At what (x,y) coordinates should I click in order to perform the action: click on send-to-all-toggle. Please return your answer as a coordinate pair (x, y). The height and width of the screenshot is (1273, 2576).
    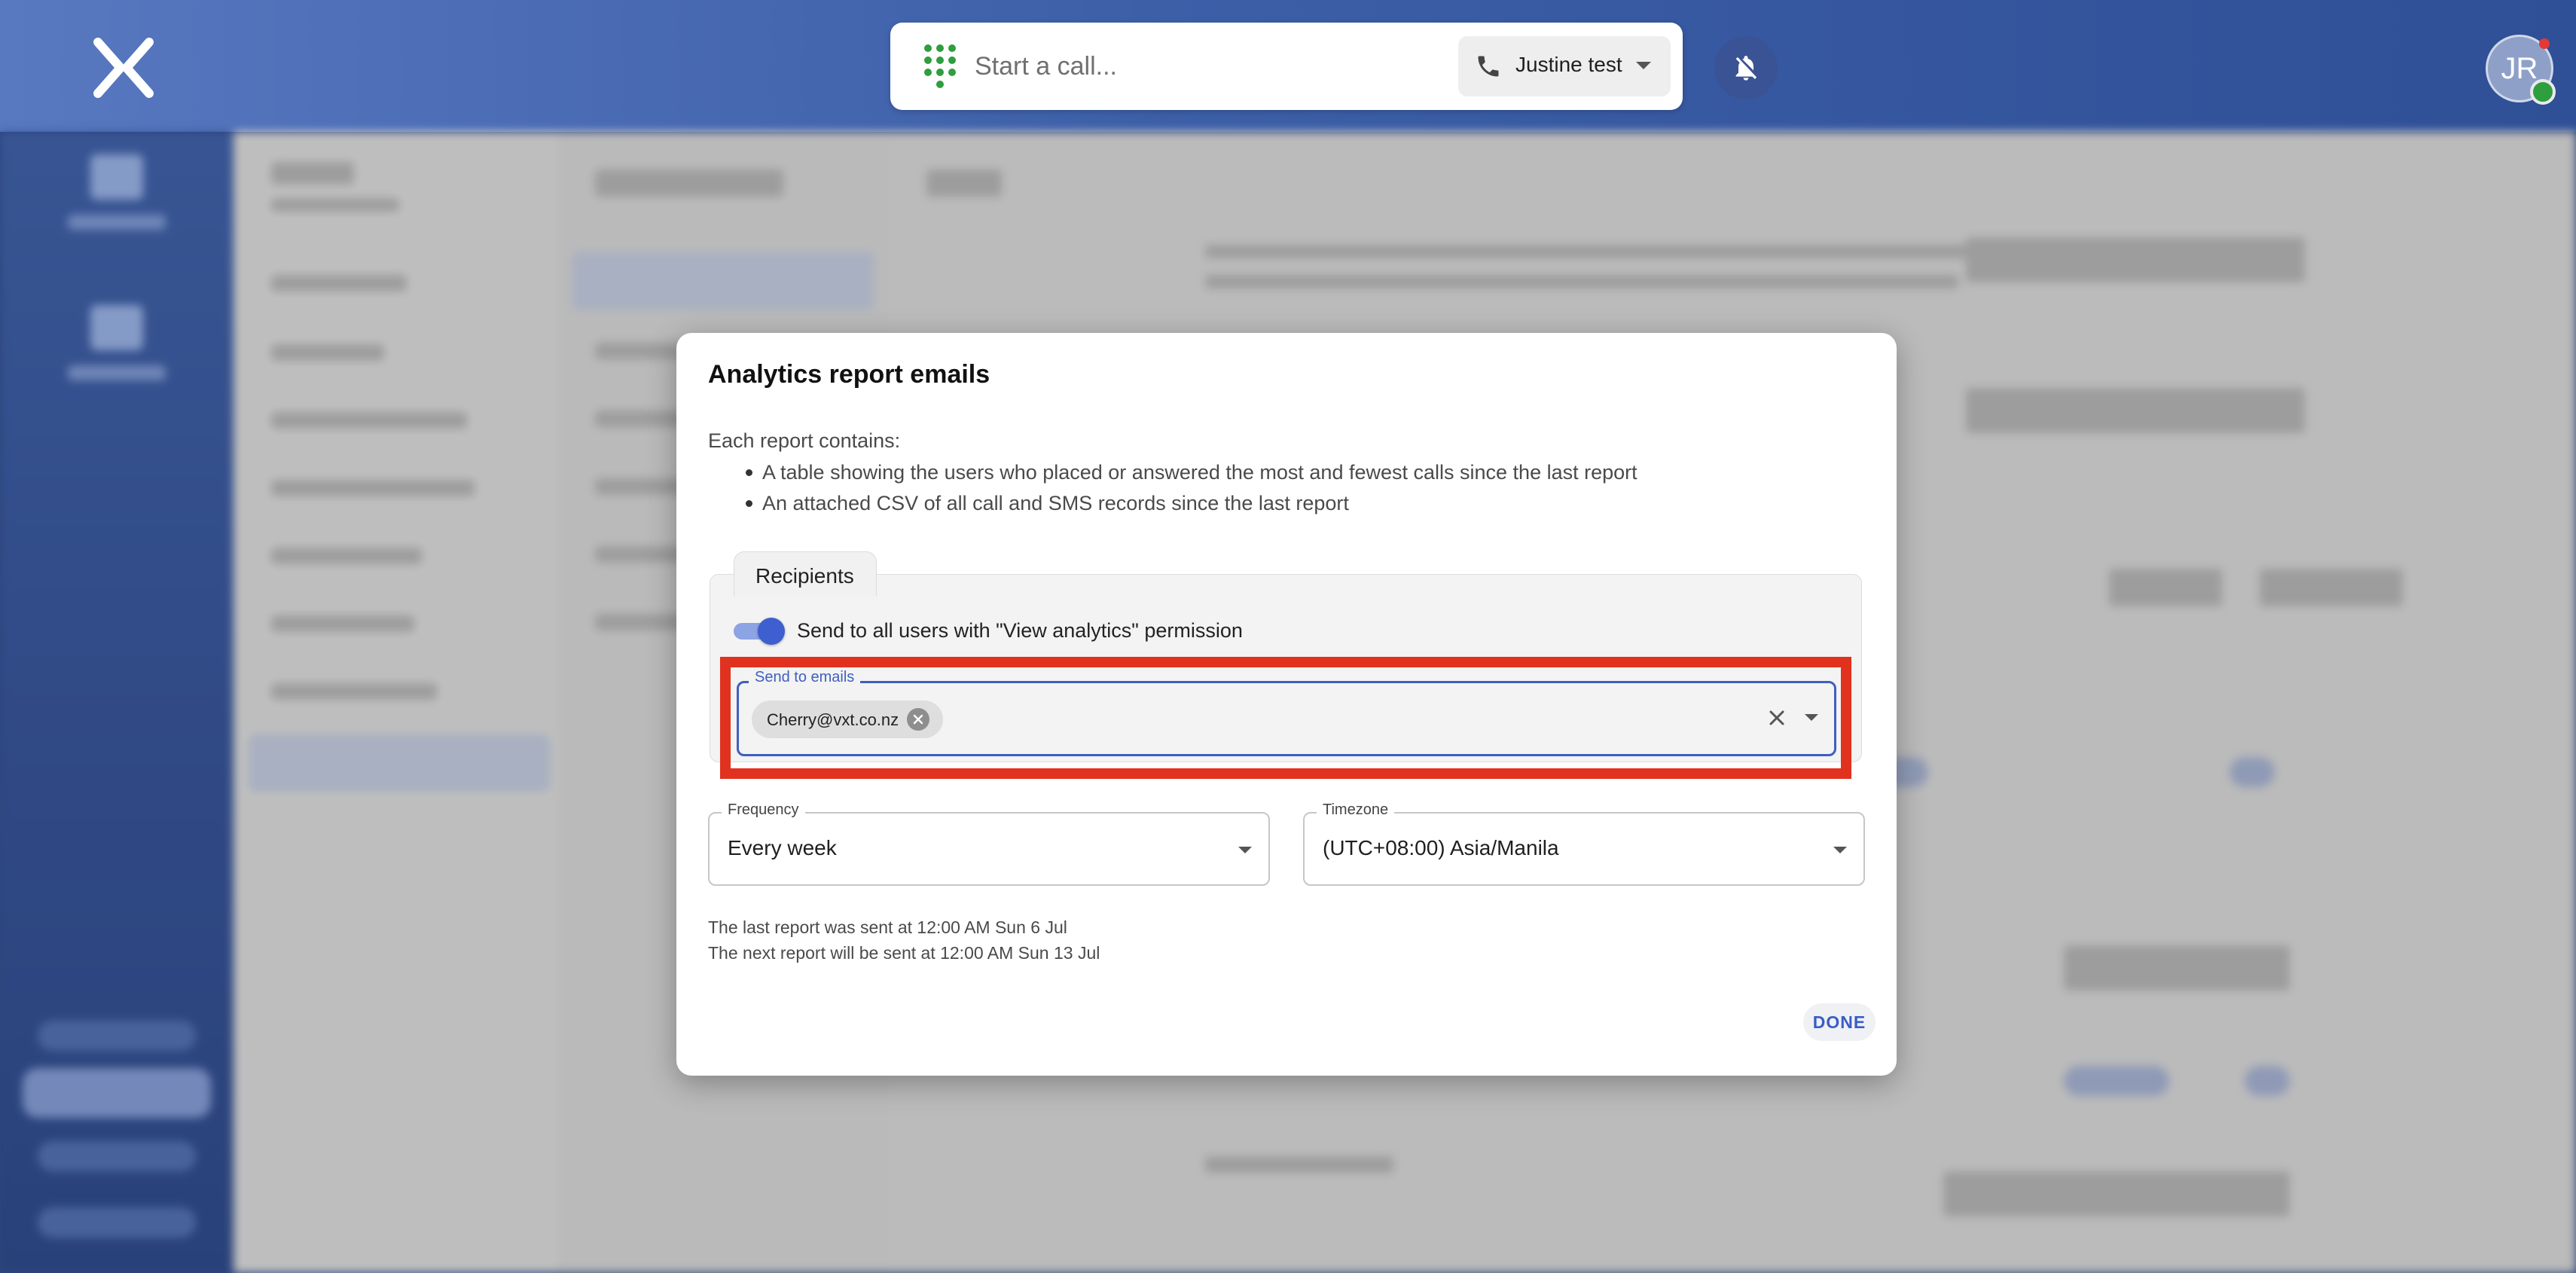
    Looking at the image, I should click on (760, 631).